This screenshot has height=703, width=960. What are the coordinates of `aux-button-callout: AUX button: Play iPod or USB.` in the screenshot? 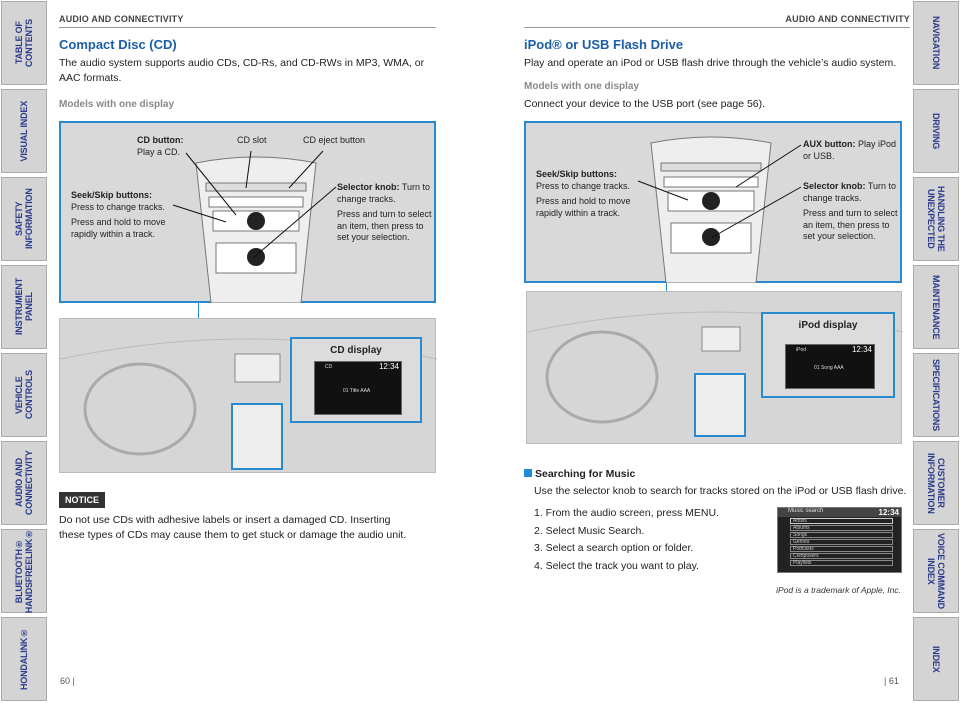 It's located at (850, 150).